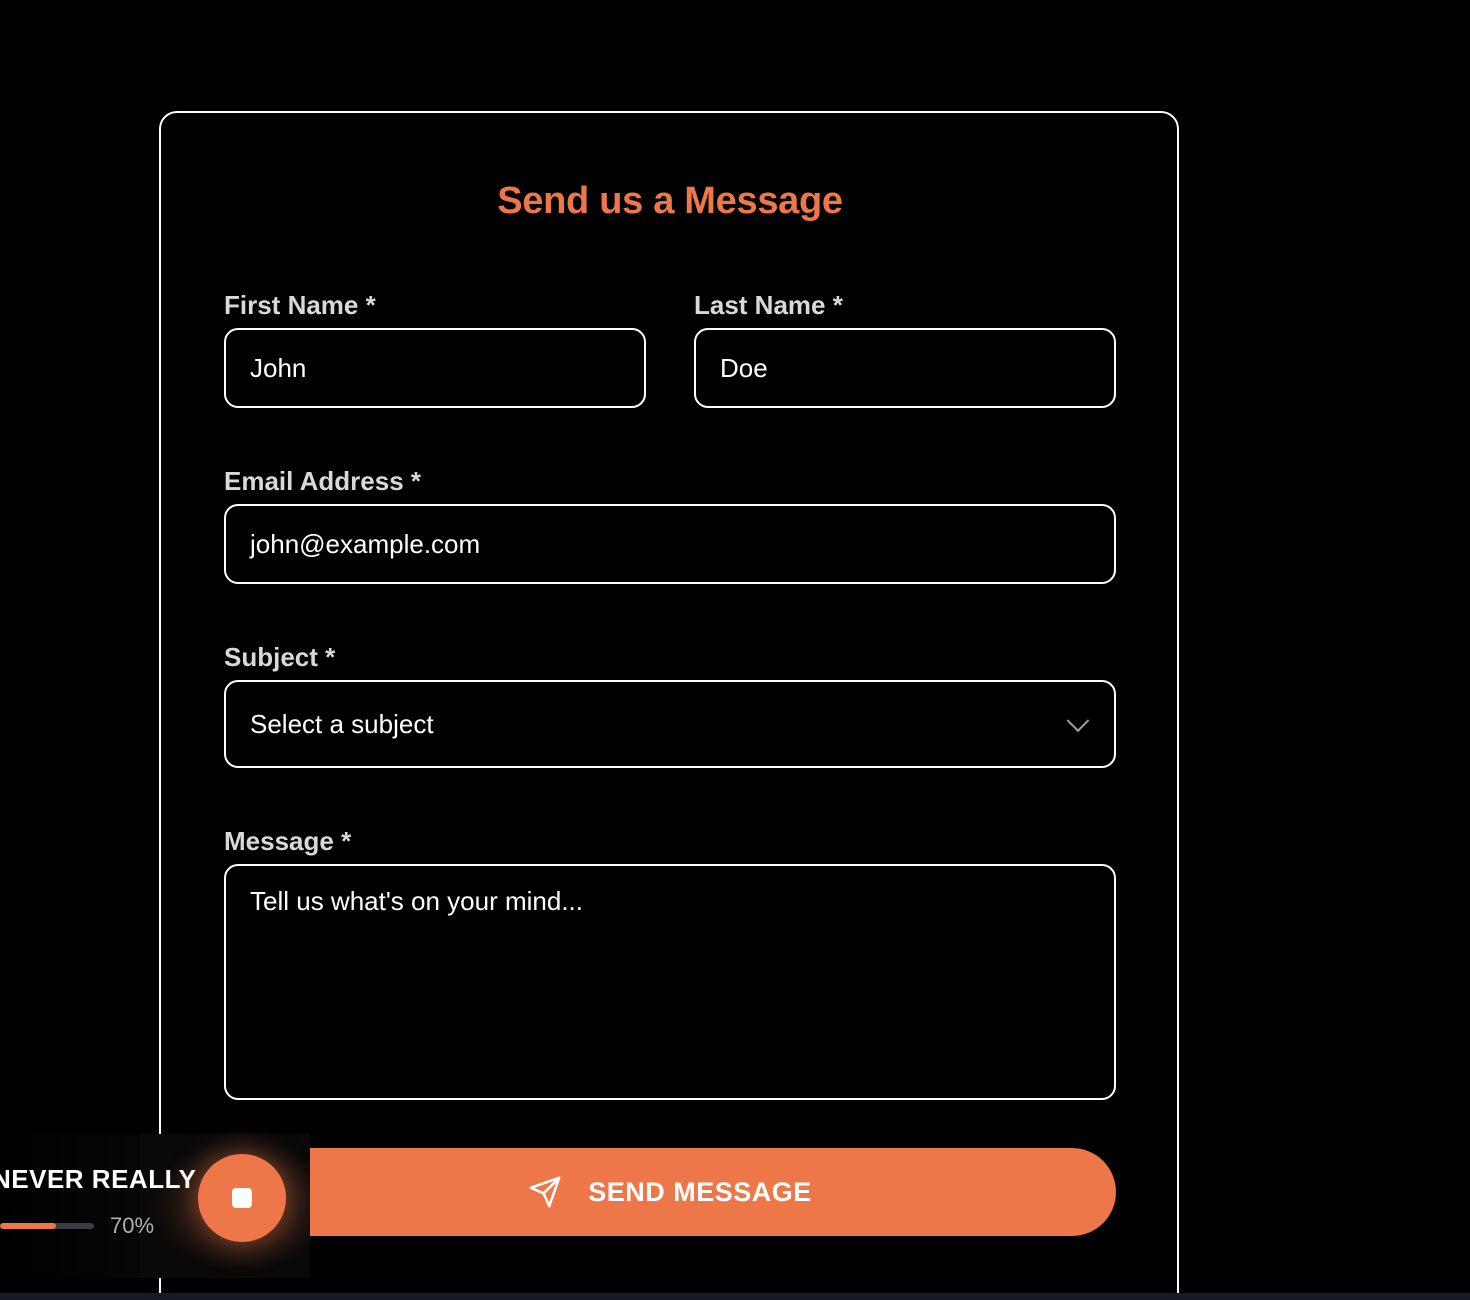  What do you see at coordinates (132, 1225) in the screenshot?
I see `progress-percentage: 70%` at bounding box center [132, 1225].